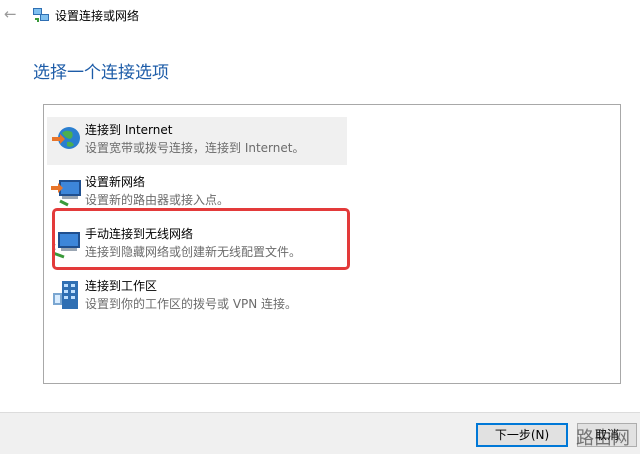 The height and width of the screenshot is (454, 640). Describe the element at coordinates (65, 295) in the screenshot. I see `workplace-icon` at that location.